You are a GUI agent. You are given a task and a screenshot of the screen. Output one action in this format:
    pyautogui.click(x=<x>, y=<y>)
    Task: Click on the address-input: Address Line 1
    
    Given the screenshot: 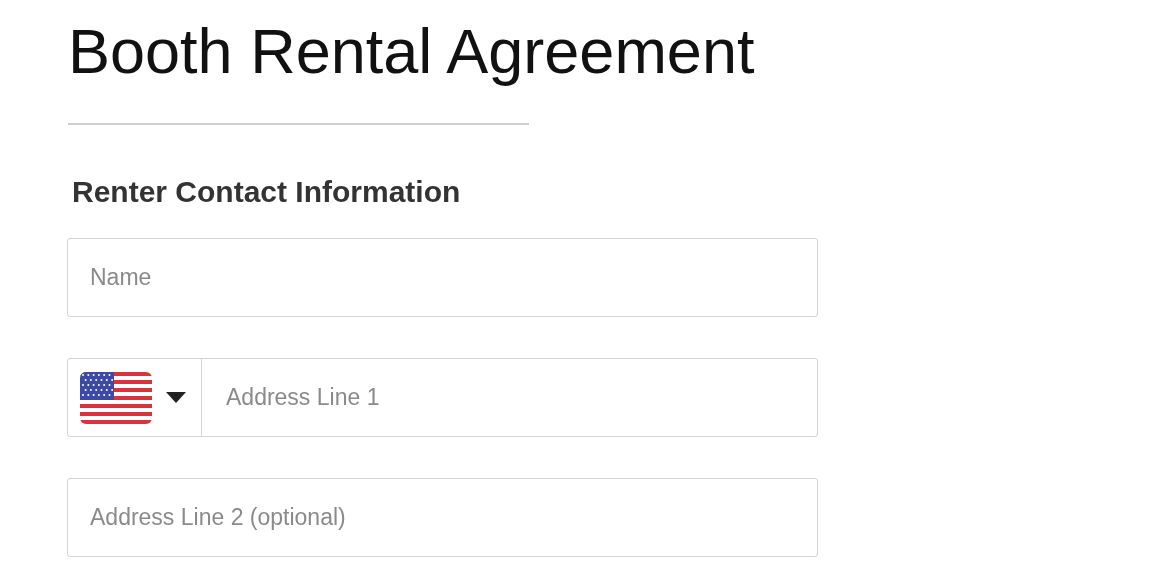 What is the action you would take?
    pyautogui.click(x=509, y=397)
    